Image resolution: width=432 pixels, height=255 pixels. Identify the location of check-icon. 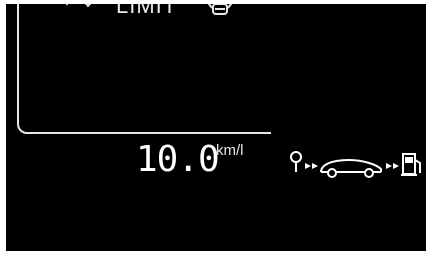
(88, 6).